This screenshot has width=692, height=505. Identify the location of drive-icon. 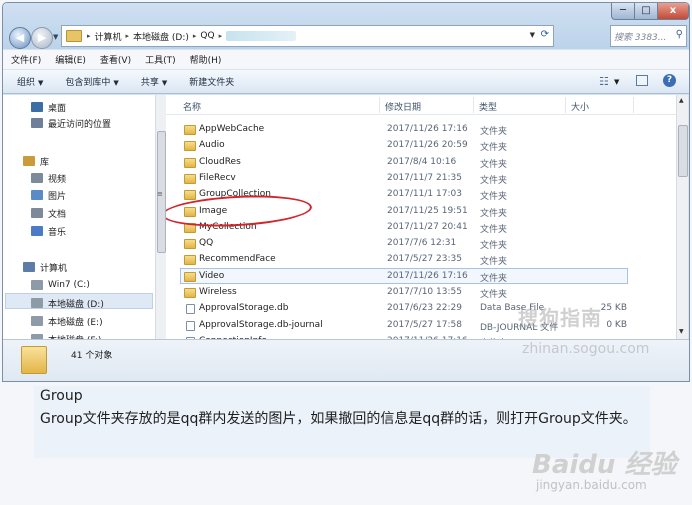
(37, 285).